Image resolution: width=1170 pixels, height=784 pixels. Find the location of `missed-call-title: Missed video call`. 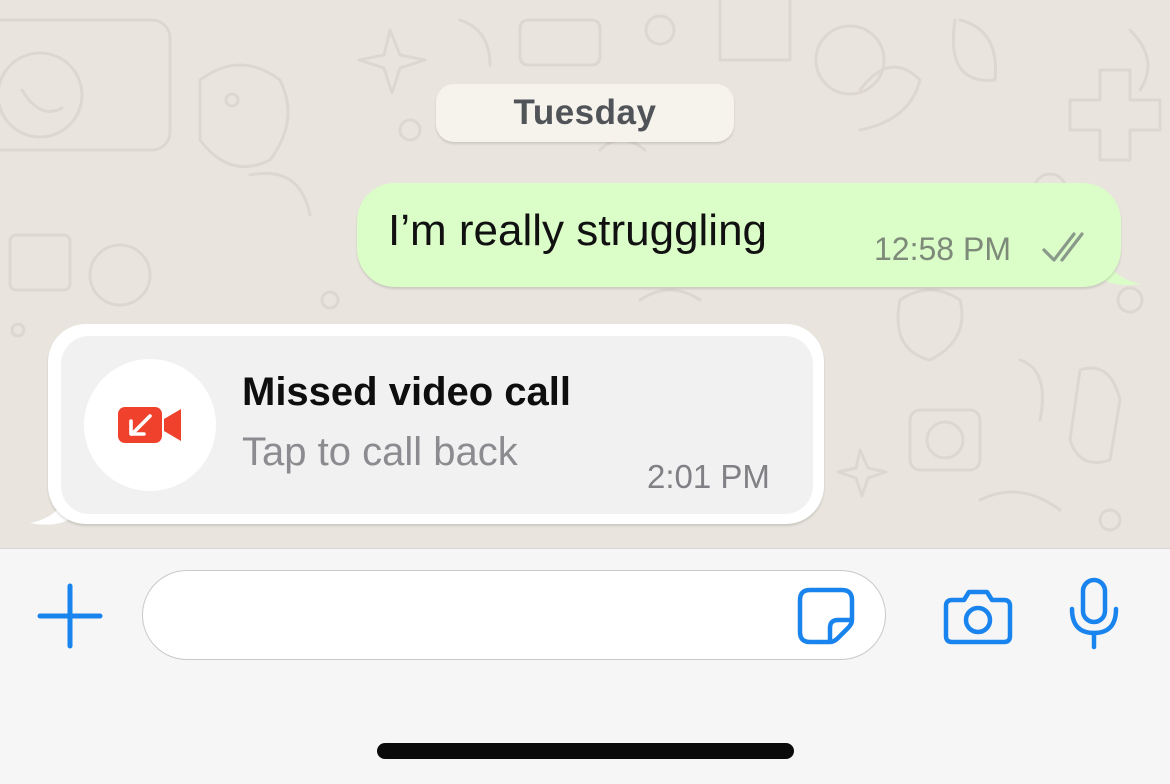

missed-call-title: Missed video call is located at coordinates (407, 392).